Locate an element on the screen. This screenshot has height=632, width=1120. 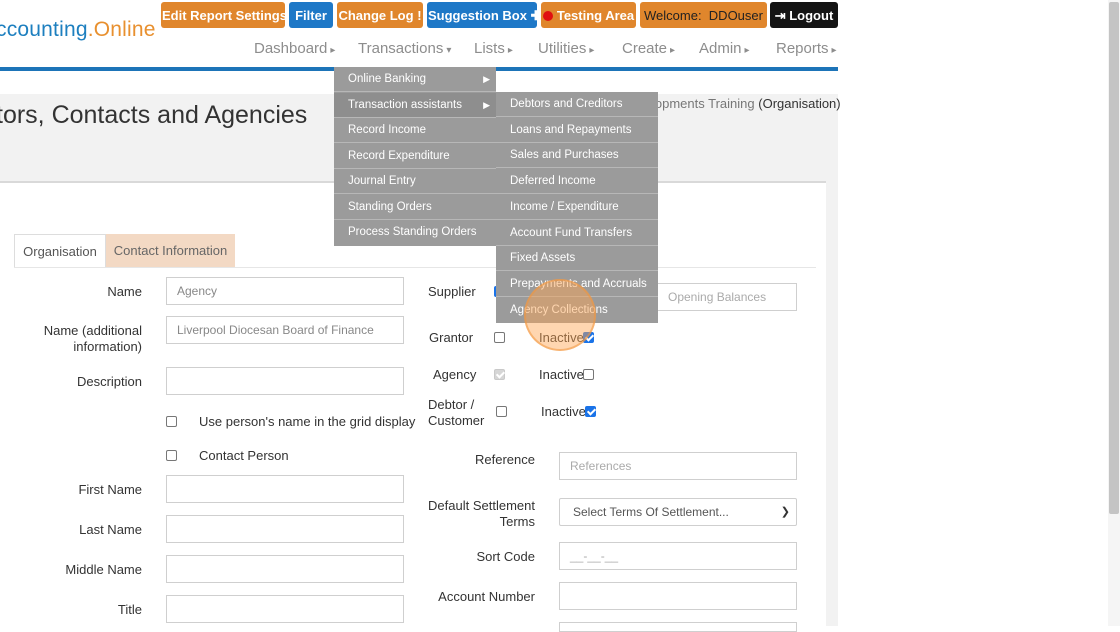
nav-create: Create ▸ is located at coordinates (648, 48).